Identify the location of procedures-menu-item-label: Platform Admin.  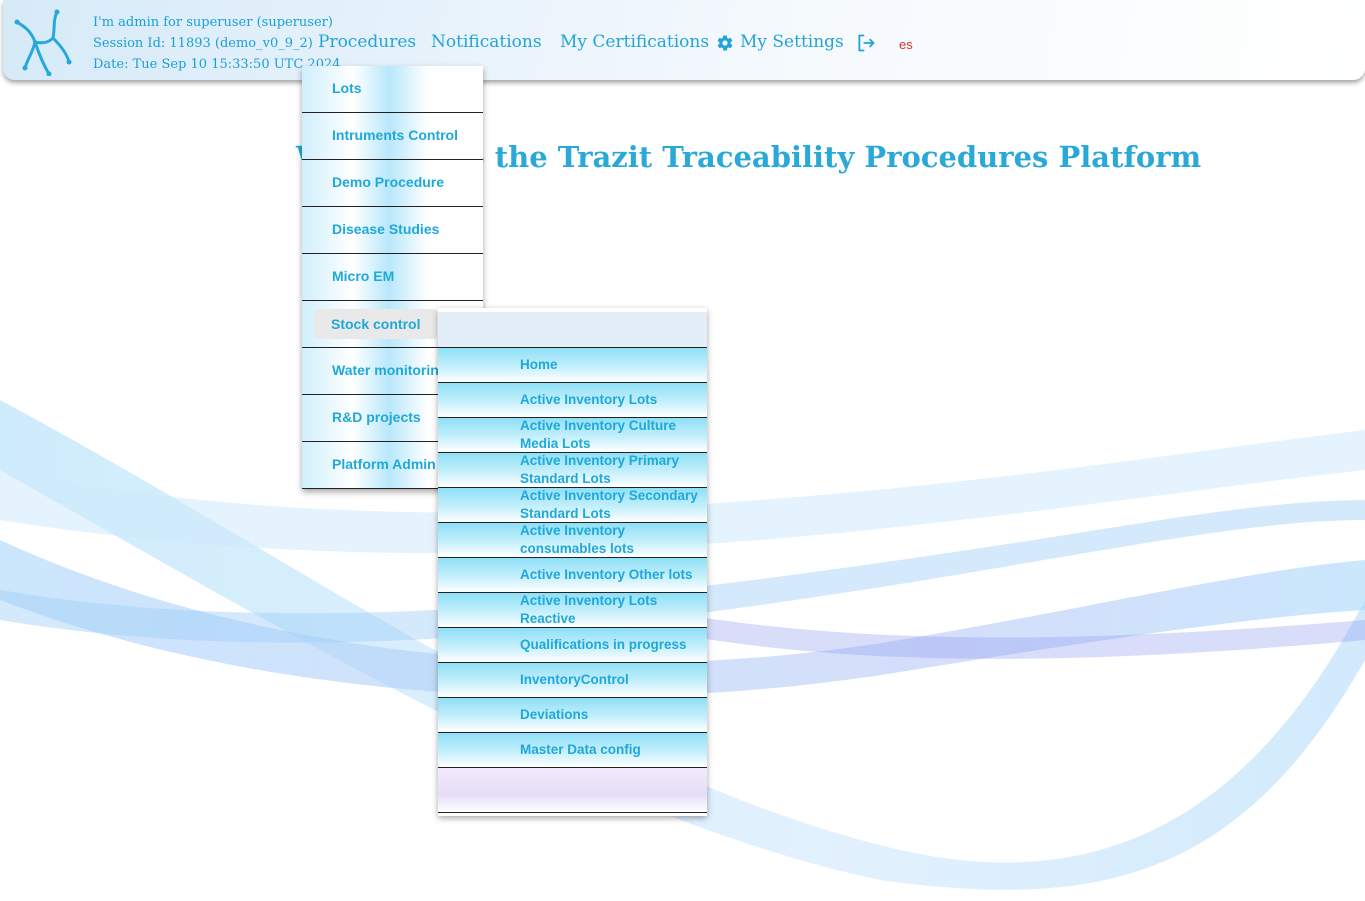
(384, 464).